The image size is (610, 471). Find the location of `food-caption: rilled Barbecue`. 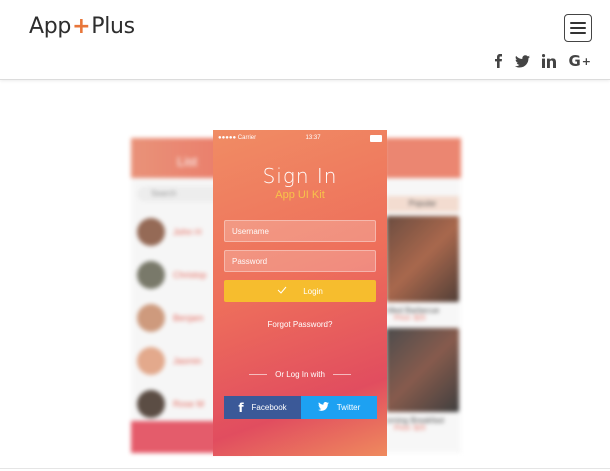

food-caption: rilled Barbecue is located at coordinates (413, 310).